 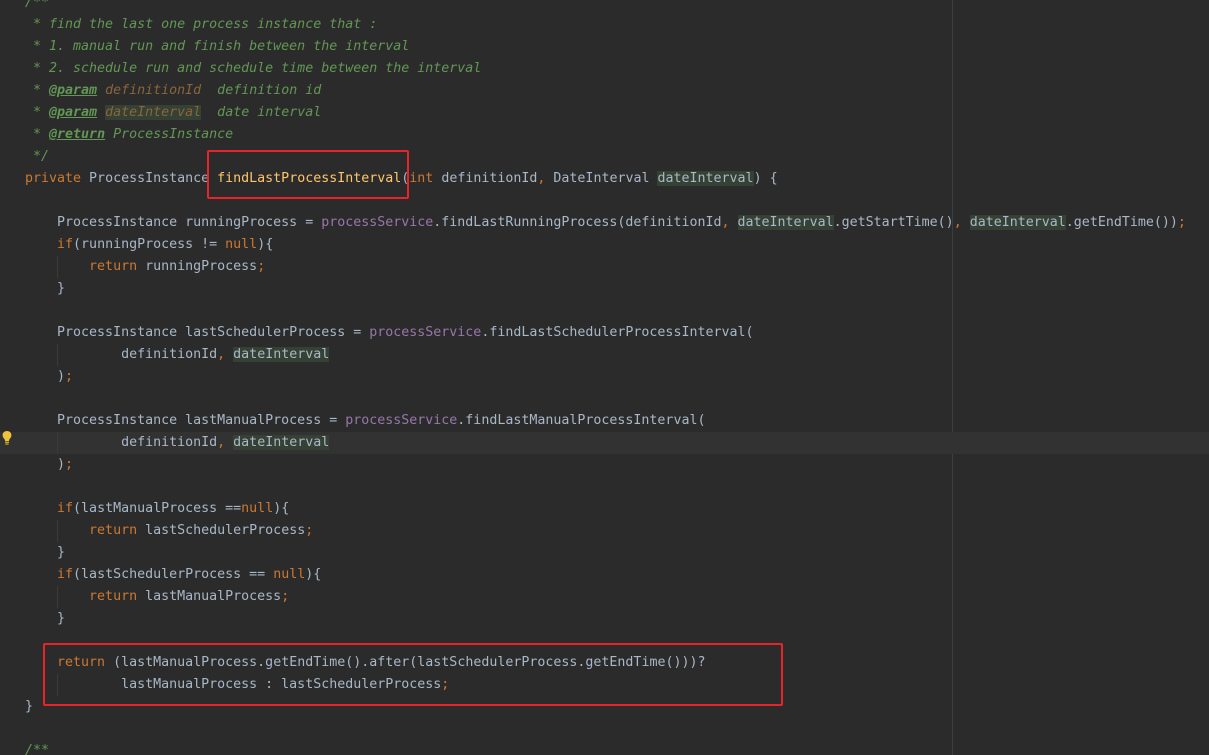 What do you see at coordinates (149, 244) in the screenshot?
I see `code-token: (runningProcess !=` at bounding box center [149, 244].